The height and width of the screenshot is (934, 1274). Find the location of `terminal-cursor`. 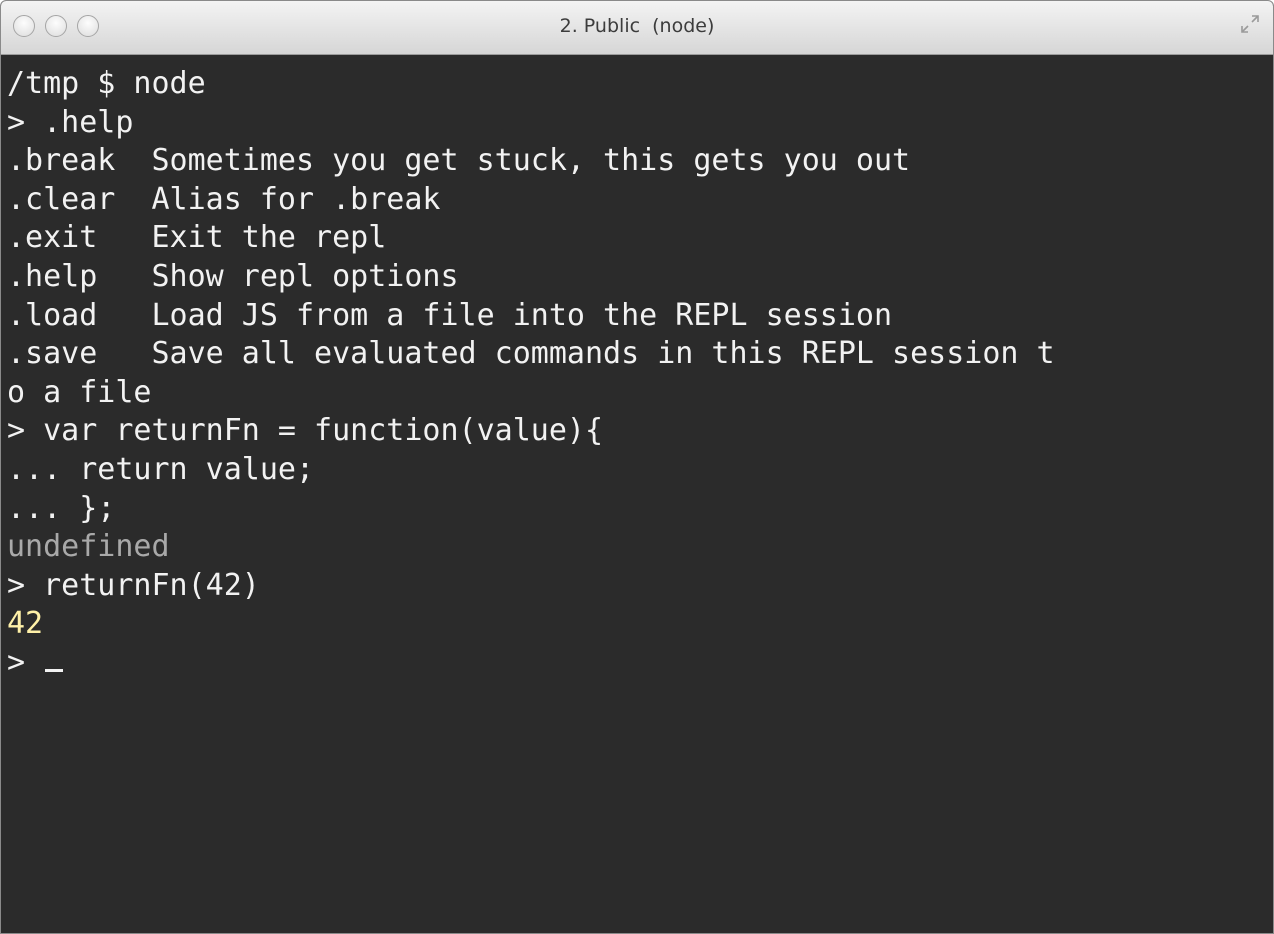

terminal-cursor is located at coordinates (54, 670).